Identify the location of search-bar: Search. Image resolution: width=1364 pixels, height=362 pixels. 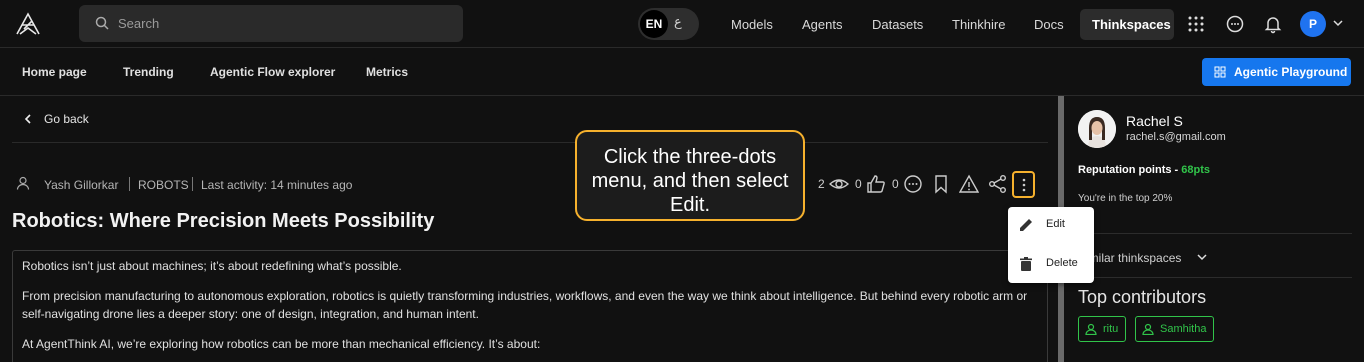
(271, 23).